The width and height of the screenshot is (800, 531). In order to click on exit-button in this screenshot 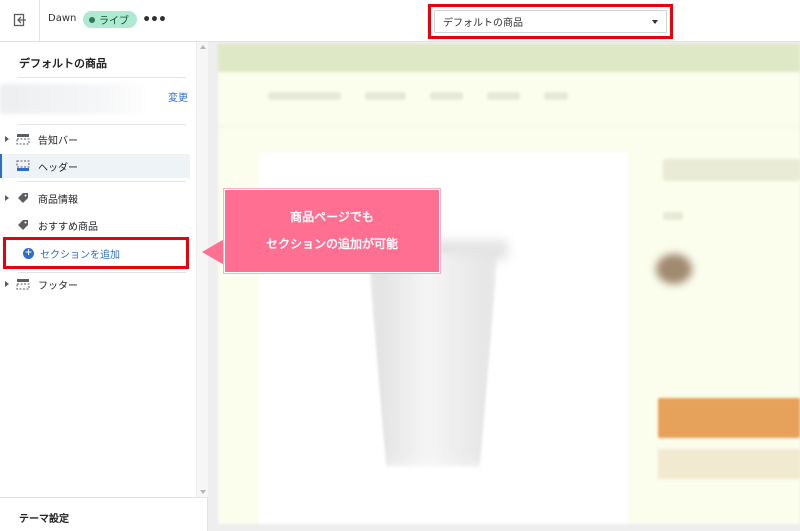, I will do `click(20, 21)`.